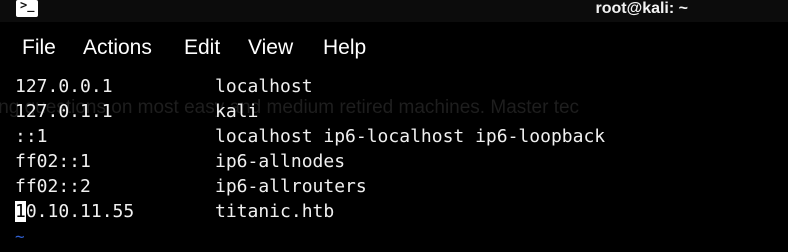 The width and height of the screenshot is (788, 252). I want to click on host-ip: 127.0.0.1, so click(64, 86).